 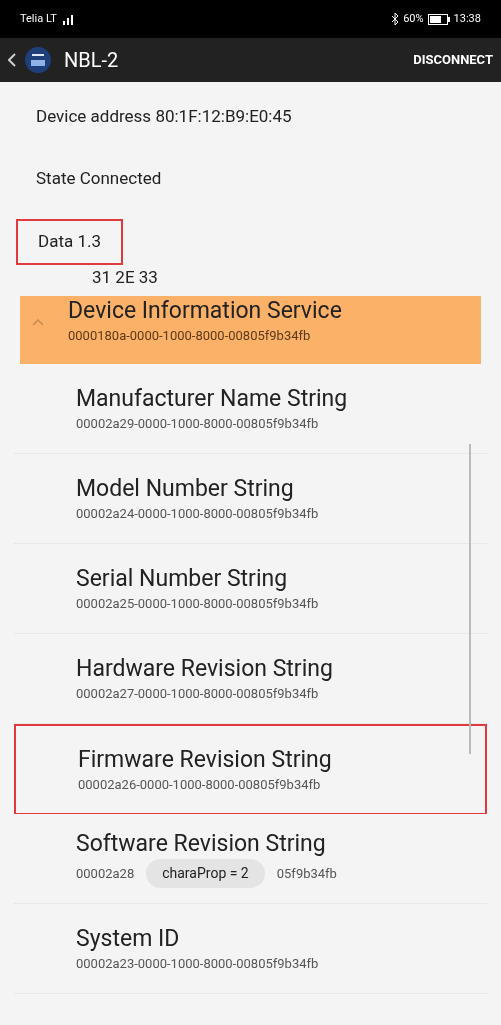 What do you see at coordinates (306, 873) in the screenshot?
I see `characteristic-uuid: 05f9b34fb` at bounding box center [306, 873].